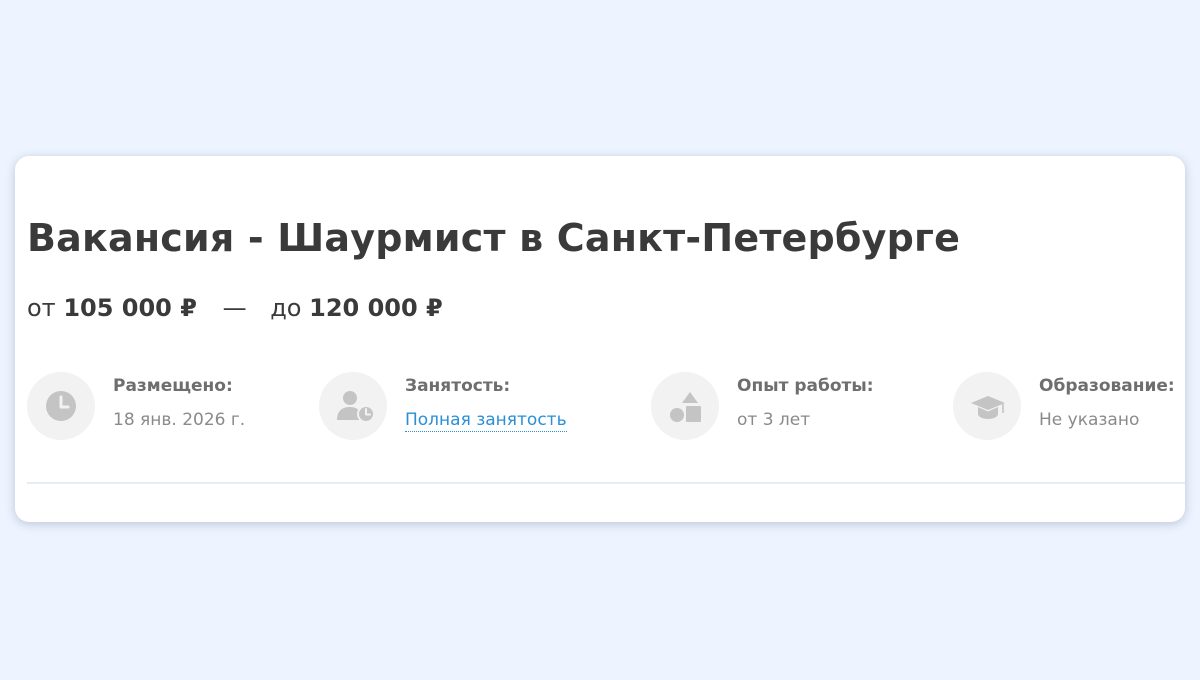 Image resolution: width=1200 pixels, height=680 pixels. What do you see at coordinates (1068, 407) in the screenshot?
I see `info-education: Образование: Не указано` at bounding box center [1068, 407].